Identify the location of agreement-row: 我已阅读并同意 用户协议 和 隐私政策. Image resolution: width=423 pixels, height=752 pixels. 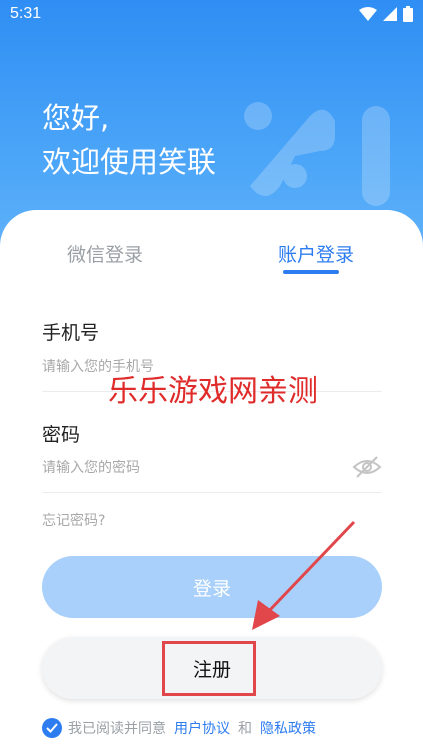
(183, 728).